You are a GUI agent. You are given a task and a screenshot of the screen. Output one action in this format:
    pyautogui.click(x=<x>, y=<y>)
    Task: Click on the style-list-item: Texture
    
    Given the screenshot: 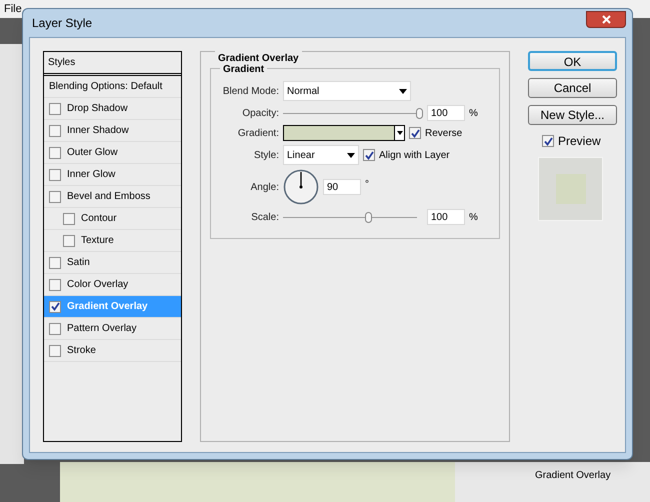 What is the action you would take?
    pyautogui.click(x=112, y=241)
    